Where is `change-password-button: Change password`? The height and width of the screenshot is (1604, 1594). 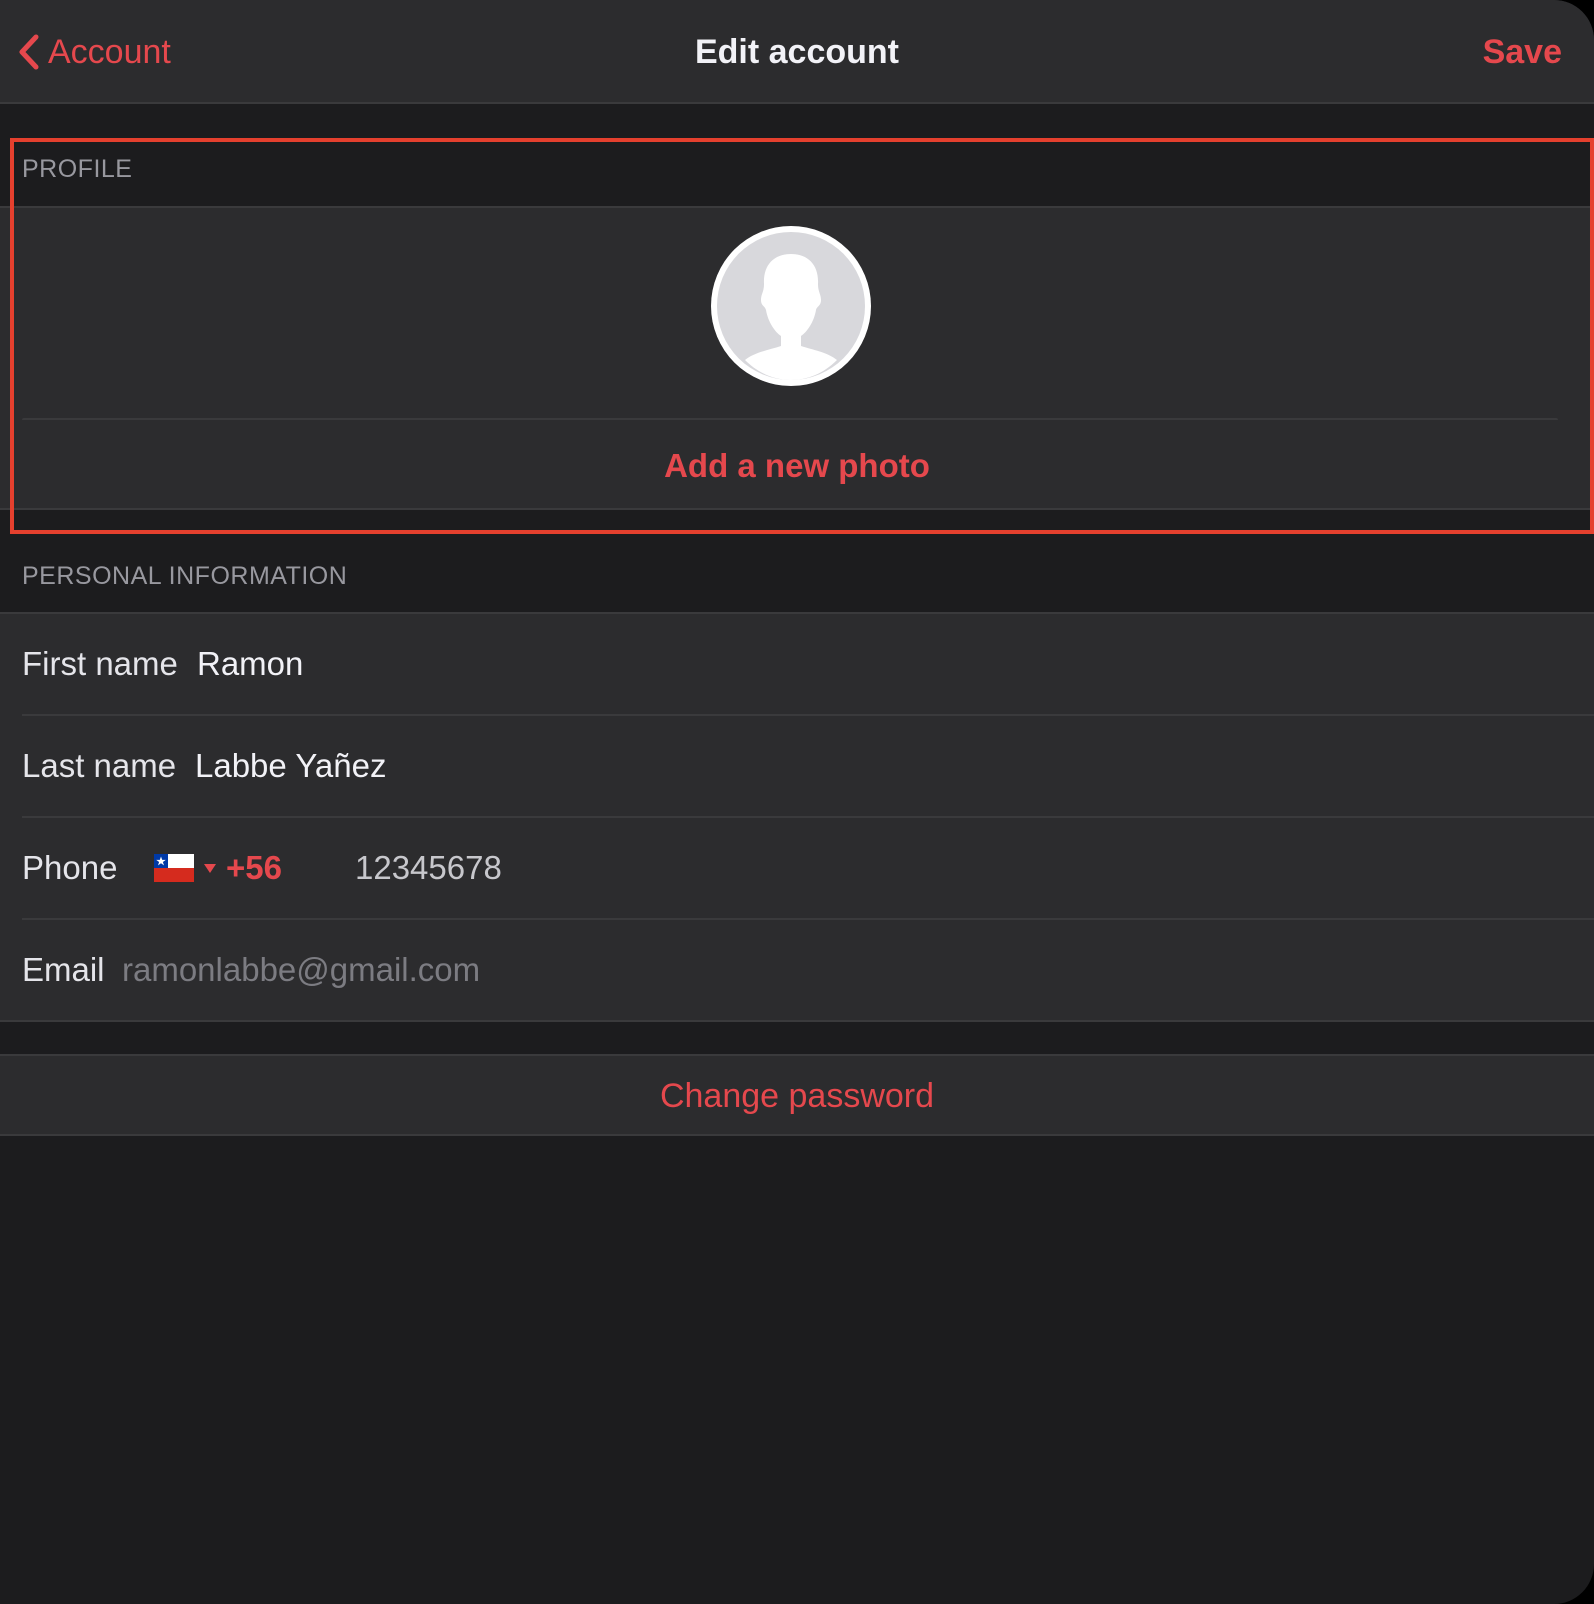 change-password-button: Change password is located at coordinates (797, 1096).